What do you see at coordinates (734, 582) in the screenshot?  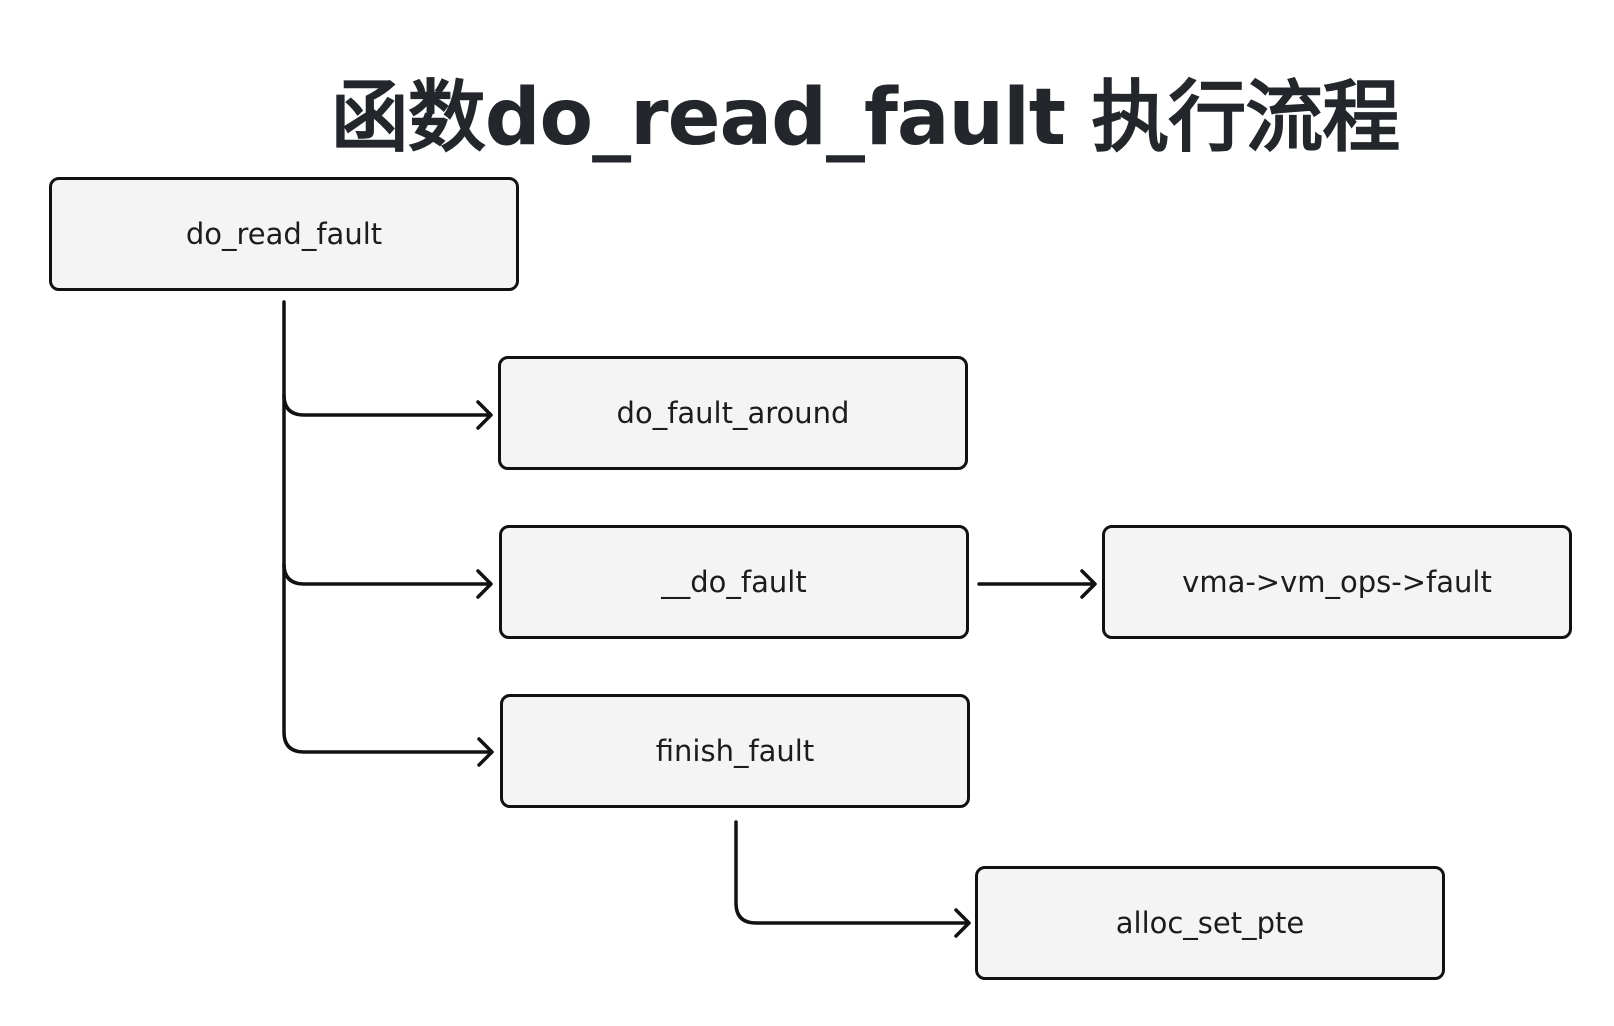 I see `node-do-fault: __do_fault` at bounding box center [734, 582].